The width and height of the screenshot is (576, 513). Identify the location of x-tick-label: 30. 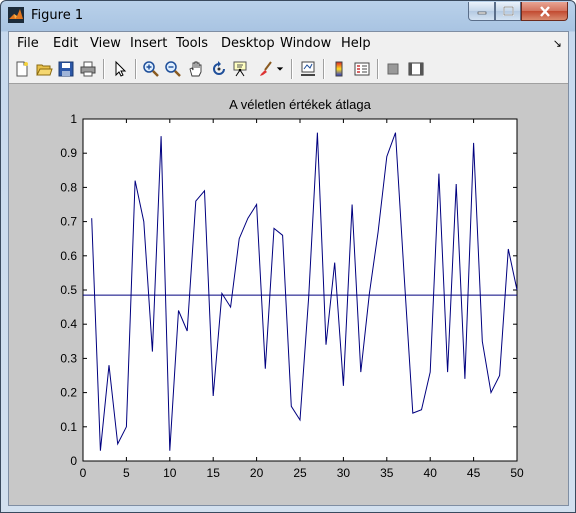
(344, 473).